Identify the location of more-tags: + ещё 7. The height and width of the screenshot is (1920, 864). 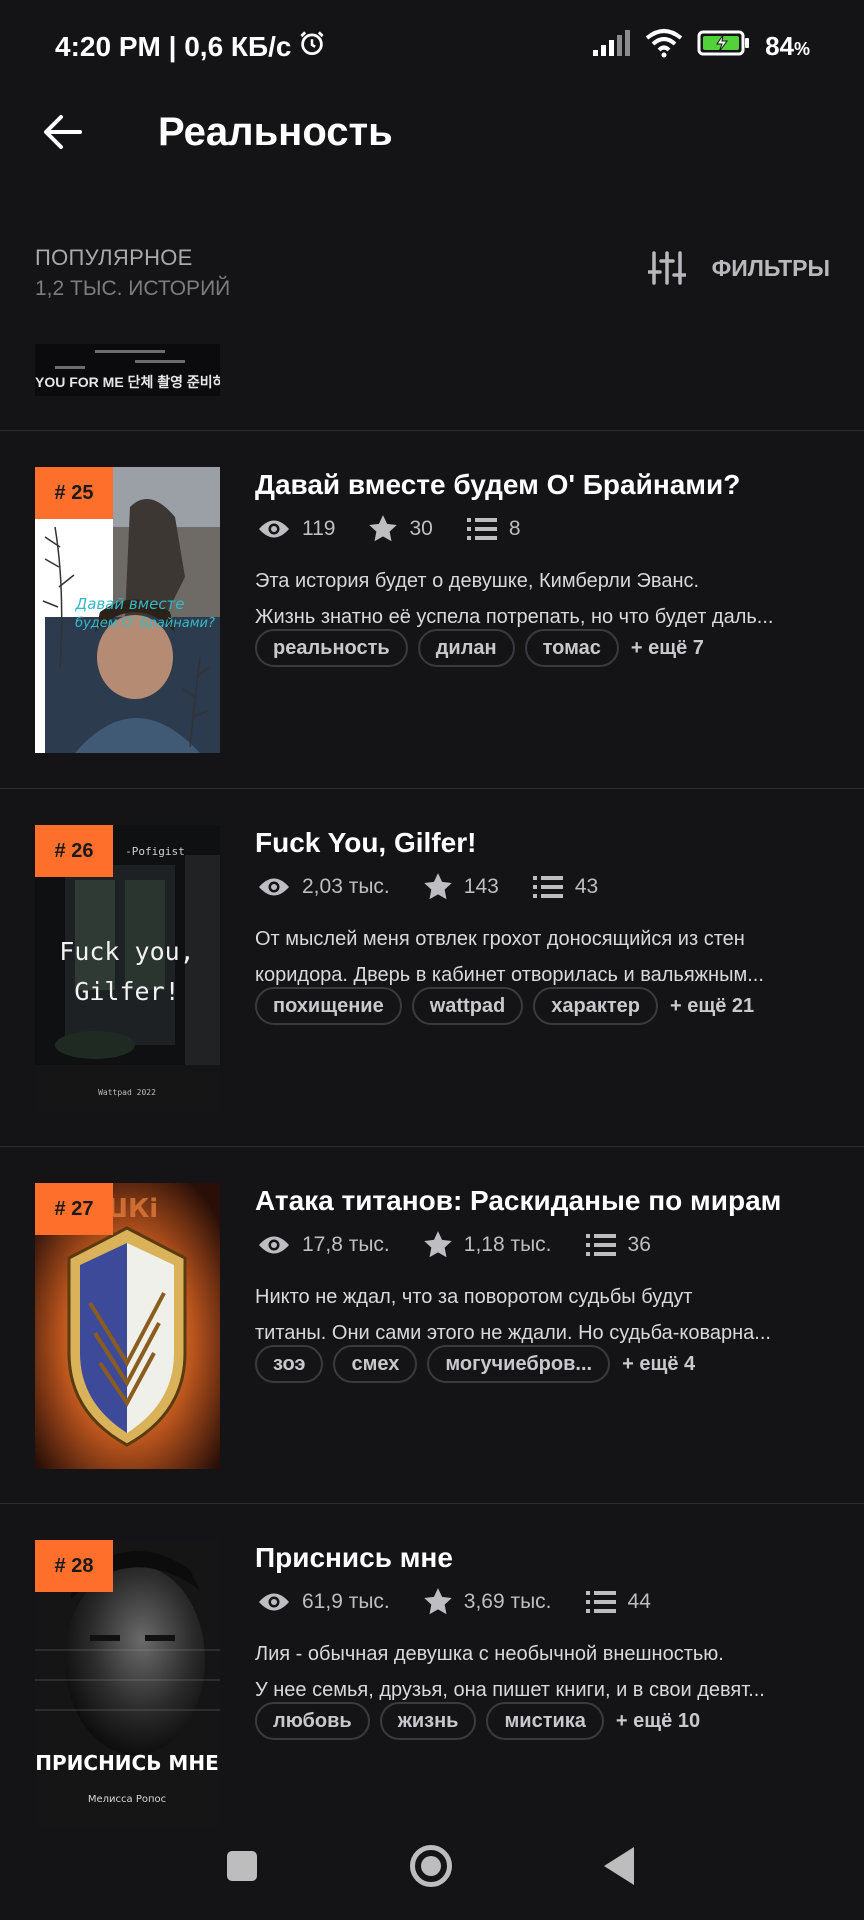
(667, 648).